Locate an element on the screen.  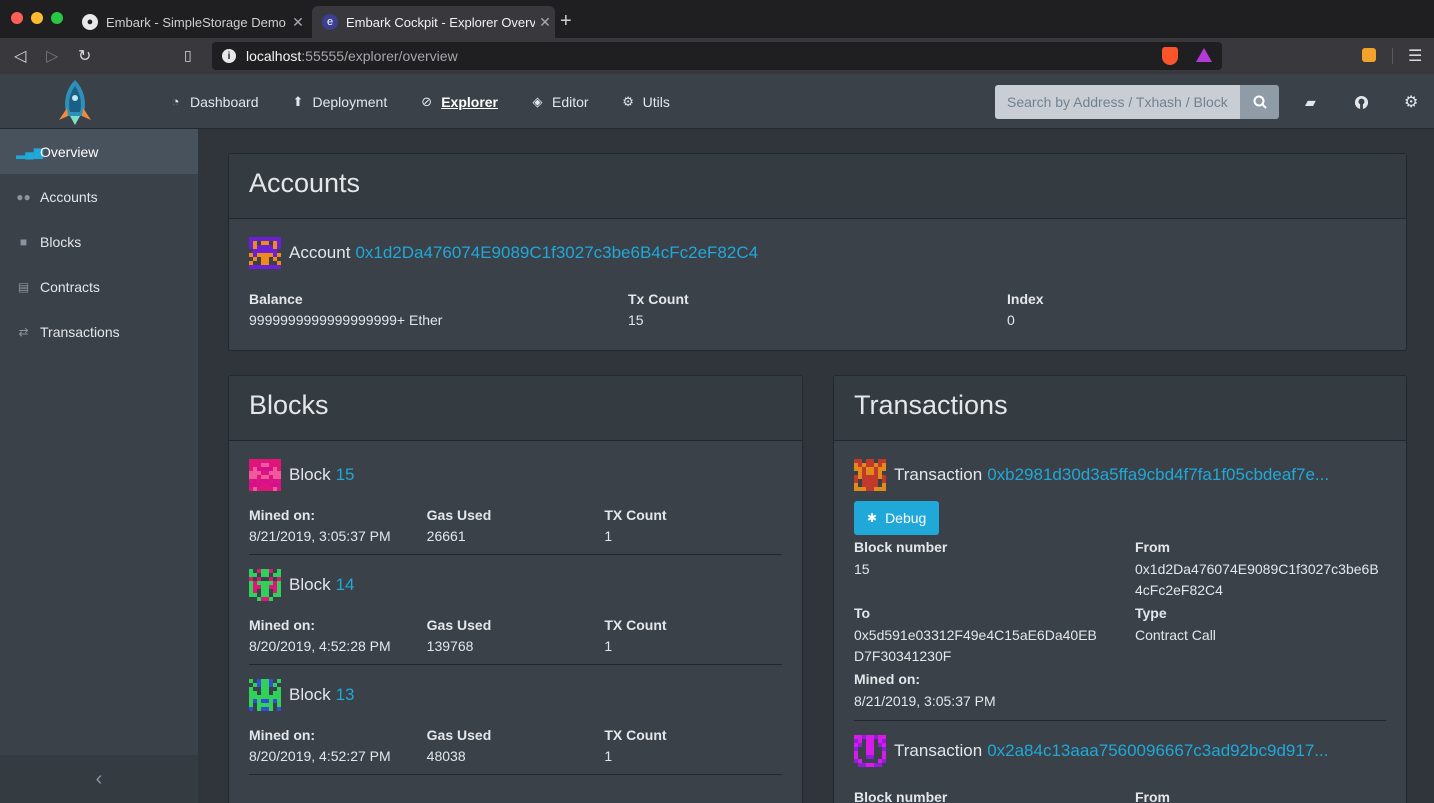
url-host: localhost is located at coordinates (274, 56).